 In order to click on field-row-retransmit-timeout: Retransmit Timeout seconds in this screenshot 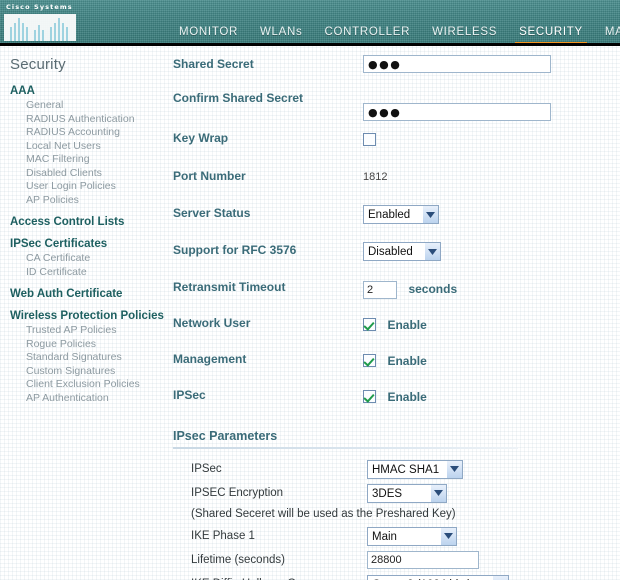, I will do `click(396, 294)`.